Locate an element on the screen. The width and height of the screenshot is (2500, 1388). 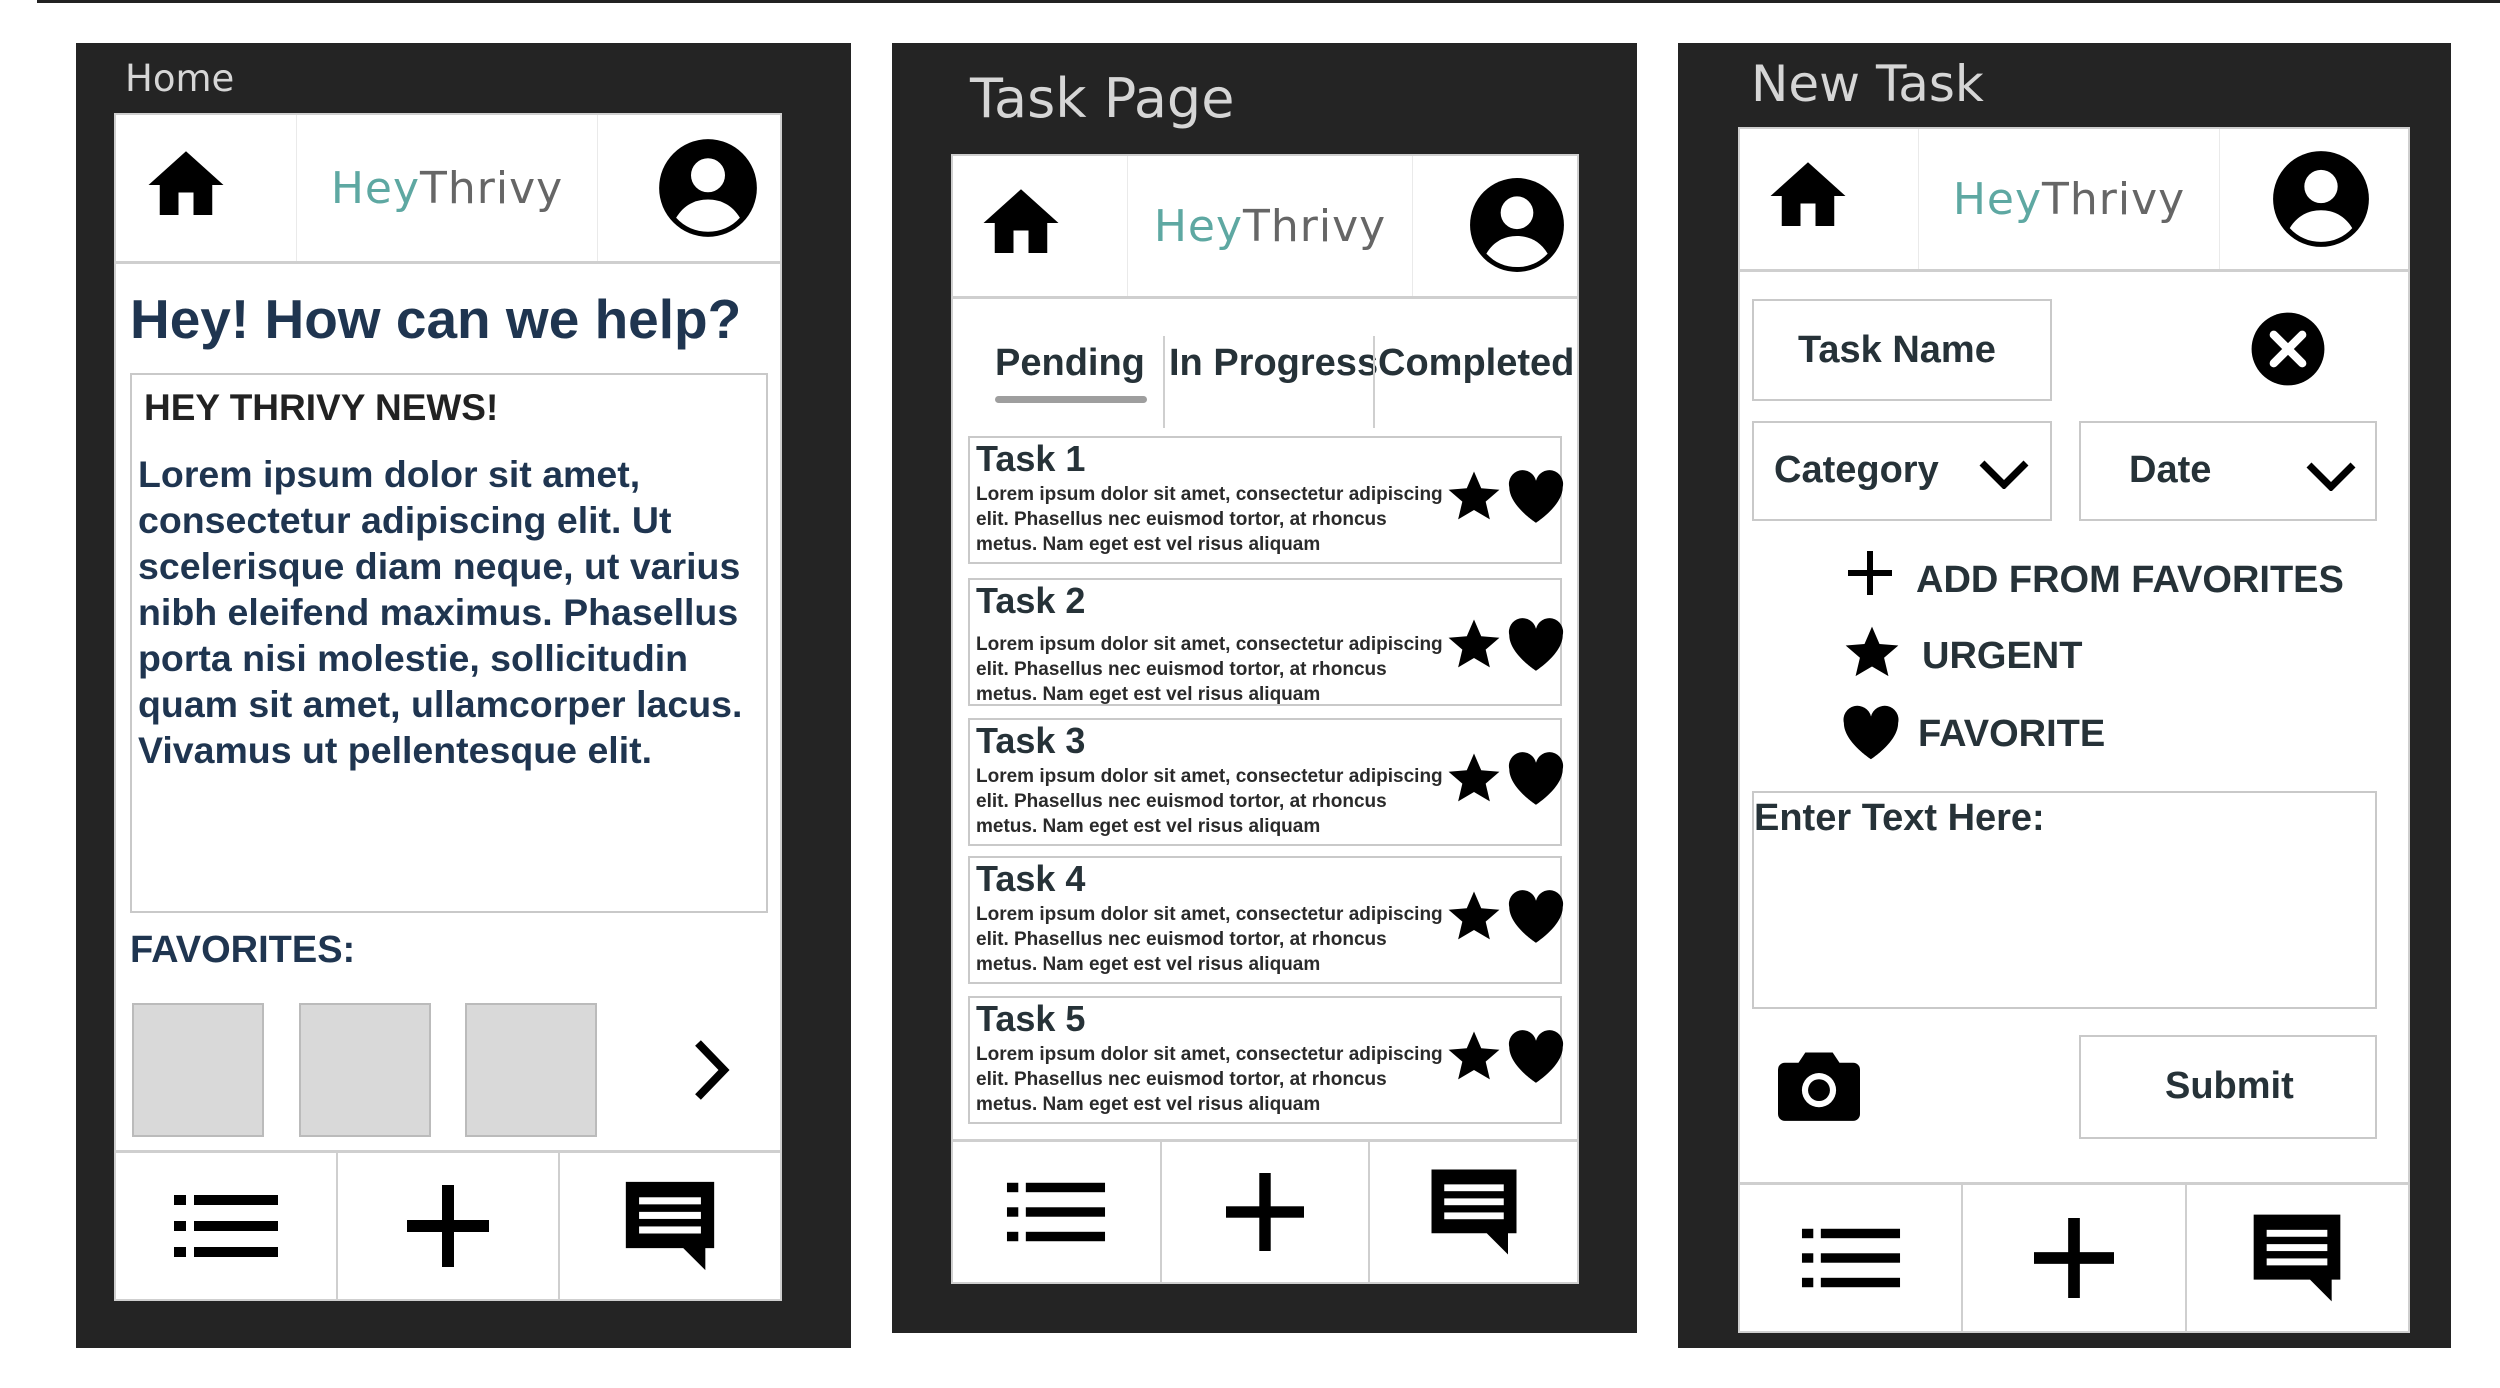
chevron-down-icon is located at coordinates (2331, 476).